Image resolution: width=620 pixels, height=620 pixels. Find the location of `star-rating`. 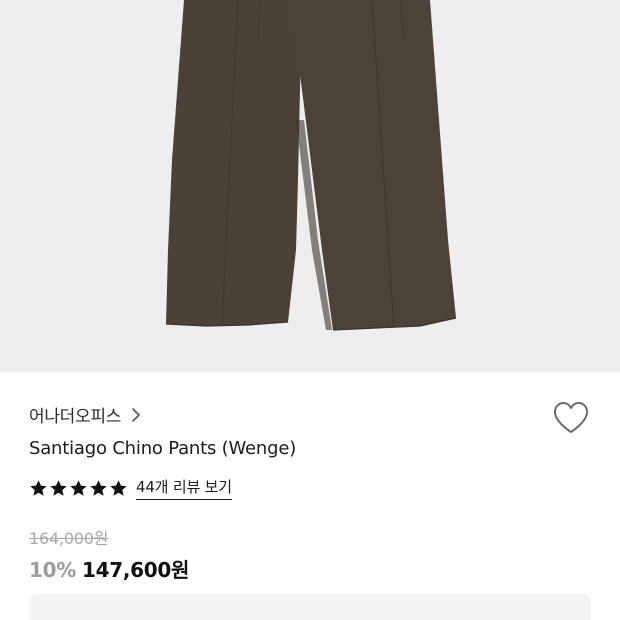

star-rating is located at coordinates (78, 488).